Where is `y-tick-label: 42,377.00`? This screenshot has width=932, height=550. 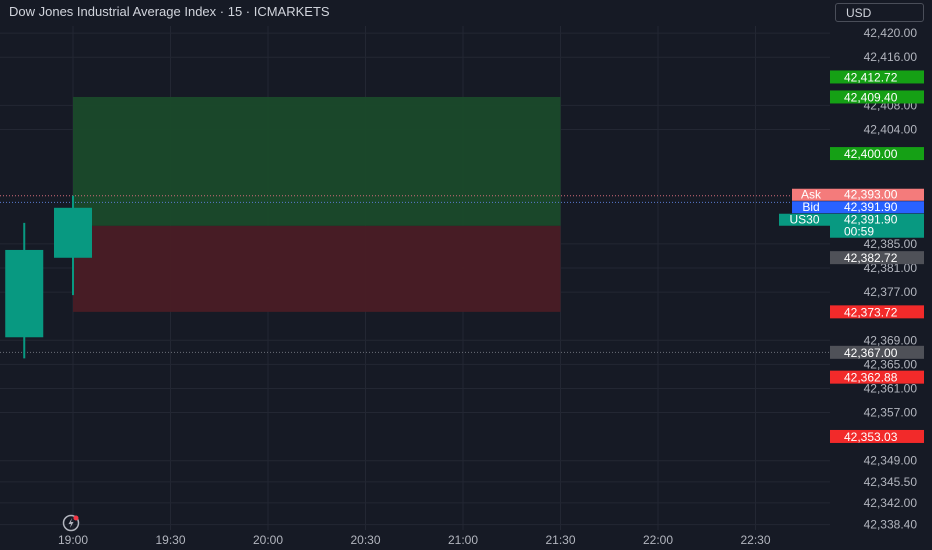
y-tick-label: 42,377.00 is located at coordinates (891, 292).